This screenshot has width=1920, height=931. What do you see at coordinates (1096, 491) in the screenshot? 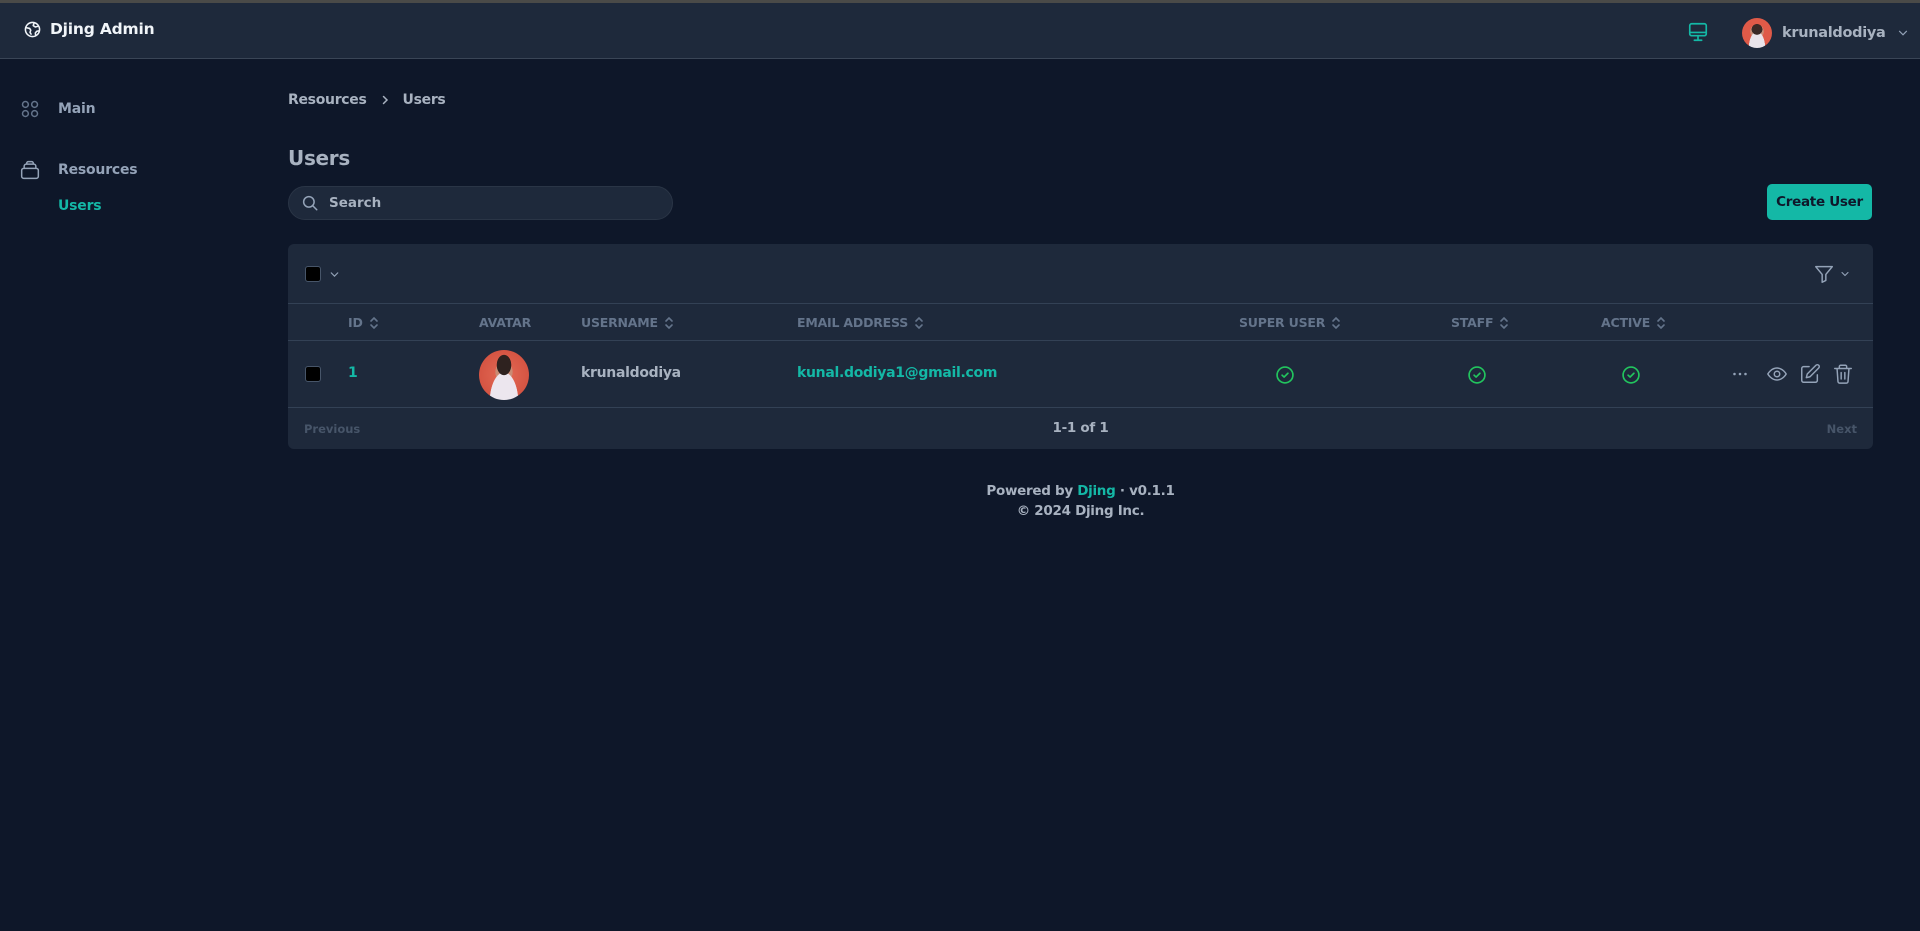
I see `djing-link: Djing` at bounding box center [1096, 491].